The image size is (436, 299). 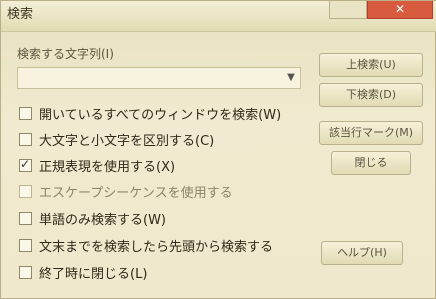 I want to click on close-icon: ✕, so click(x=400, y=9).